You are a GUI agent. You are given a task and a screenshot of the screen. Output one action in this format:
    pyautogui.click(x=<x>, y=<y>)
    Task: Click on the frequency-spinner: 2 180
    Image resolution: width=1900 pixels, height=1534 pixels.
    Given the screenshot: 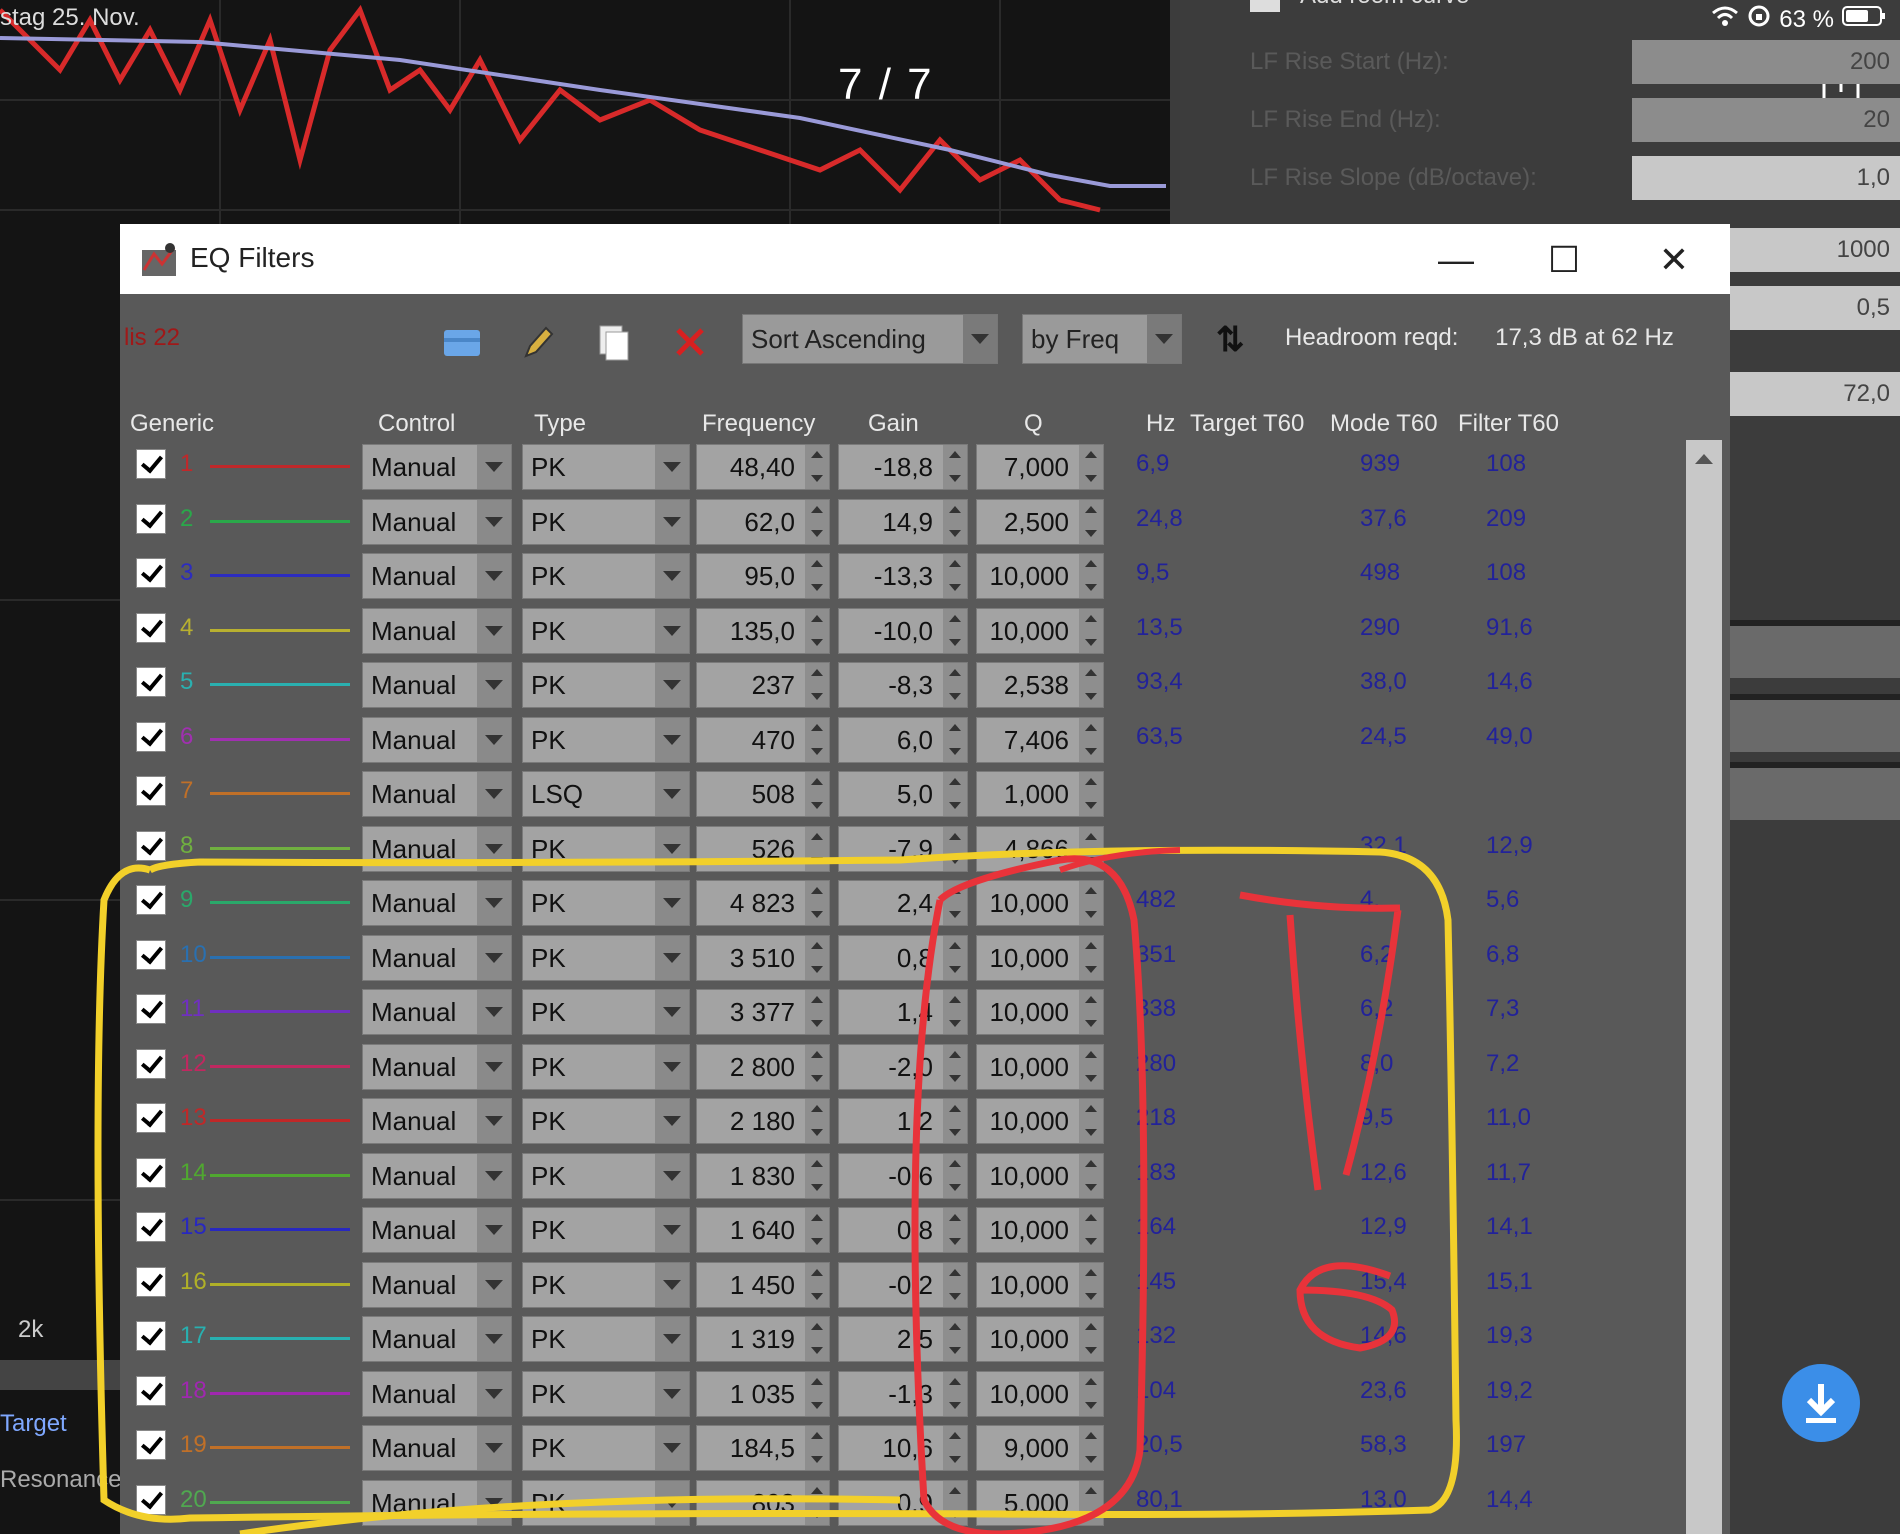 What is the action you would take?
    pyautogui.click(x=763, y=1121)
    